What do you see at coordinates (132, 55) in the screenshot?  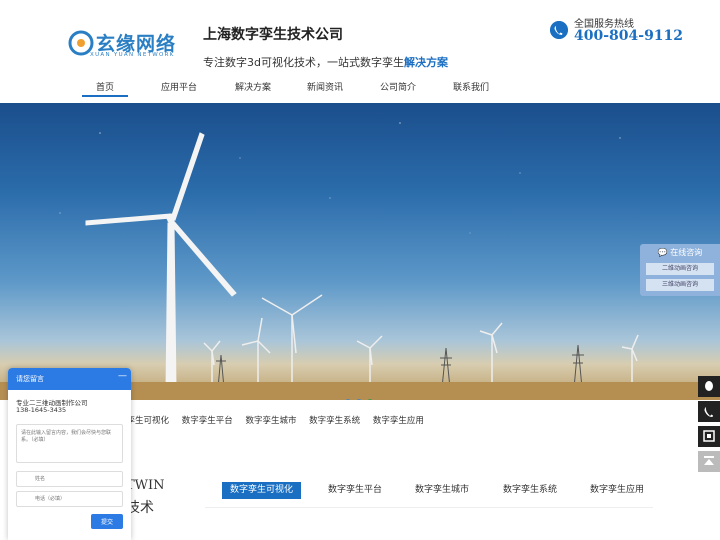 I see `logo-text-en: XUAN YUAN NETWORK` at bounding box center [132, 55].